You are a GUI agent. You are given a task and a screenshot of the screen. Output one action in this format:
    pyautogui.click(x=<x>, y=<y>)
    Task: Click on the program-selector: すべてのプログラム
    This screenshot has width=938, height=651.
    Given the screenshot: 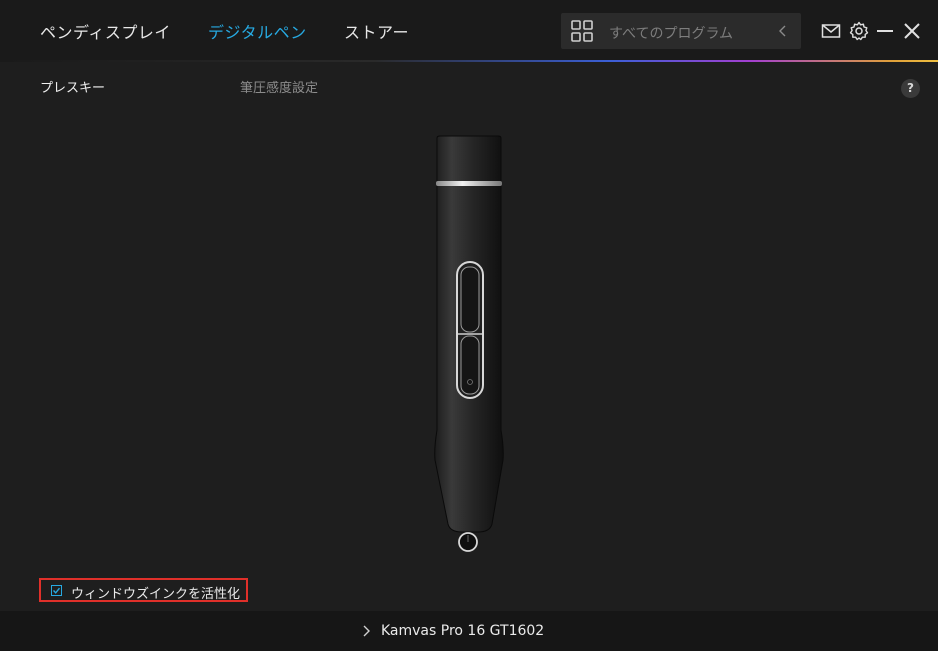 What is the action you would take?
    pyautogui.click(x=681, y=31)
    